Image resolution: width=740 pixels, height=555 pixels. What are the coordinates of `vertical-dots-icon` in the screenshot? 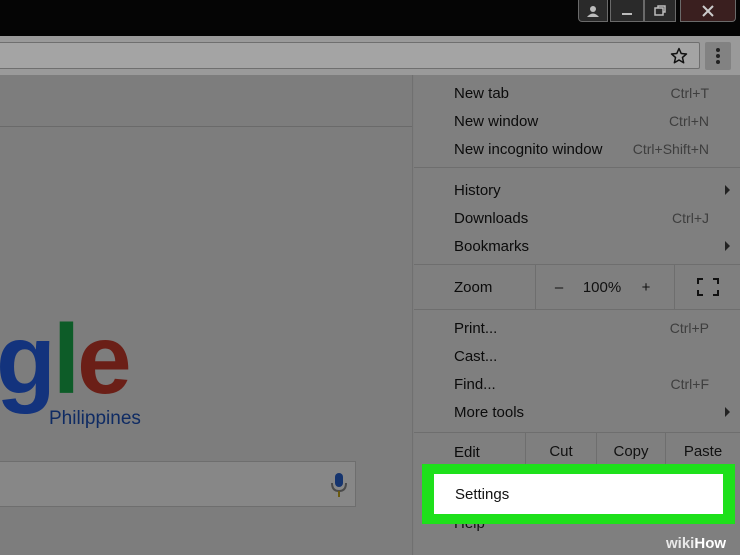 It's located at (718, 56).